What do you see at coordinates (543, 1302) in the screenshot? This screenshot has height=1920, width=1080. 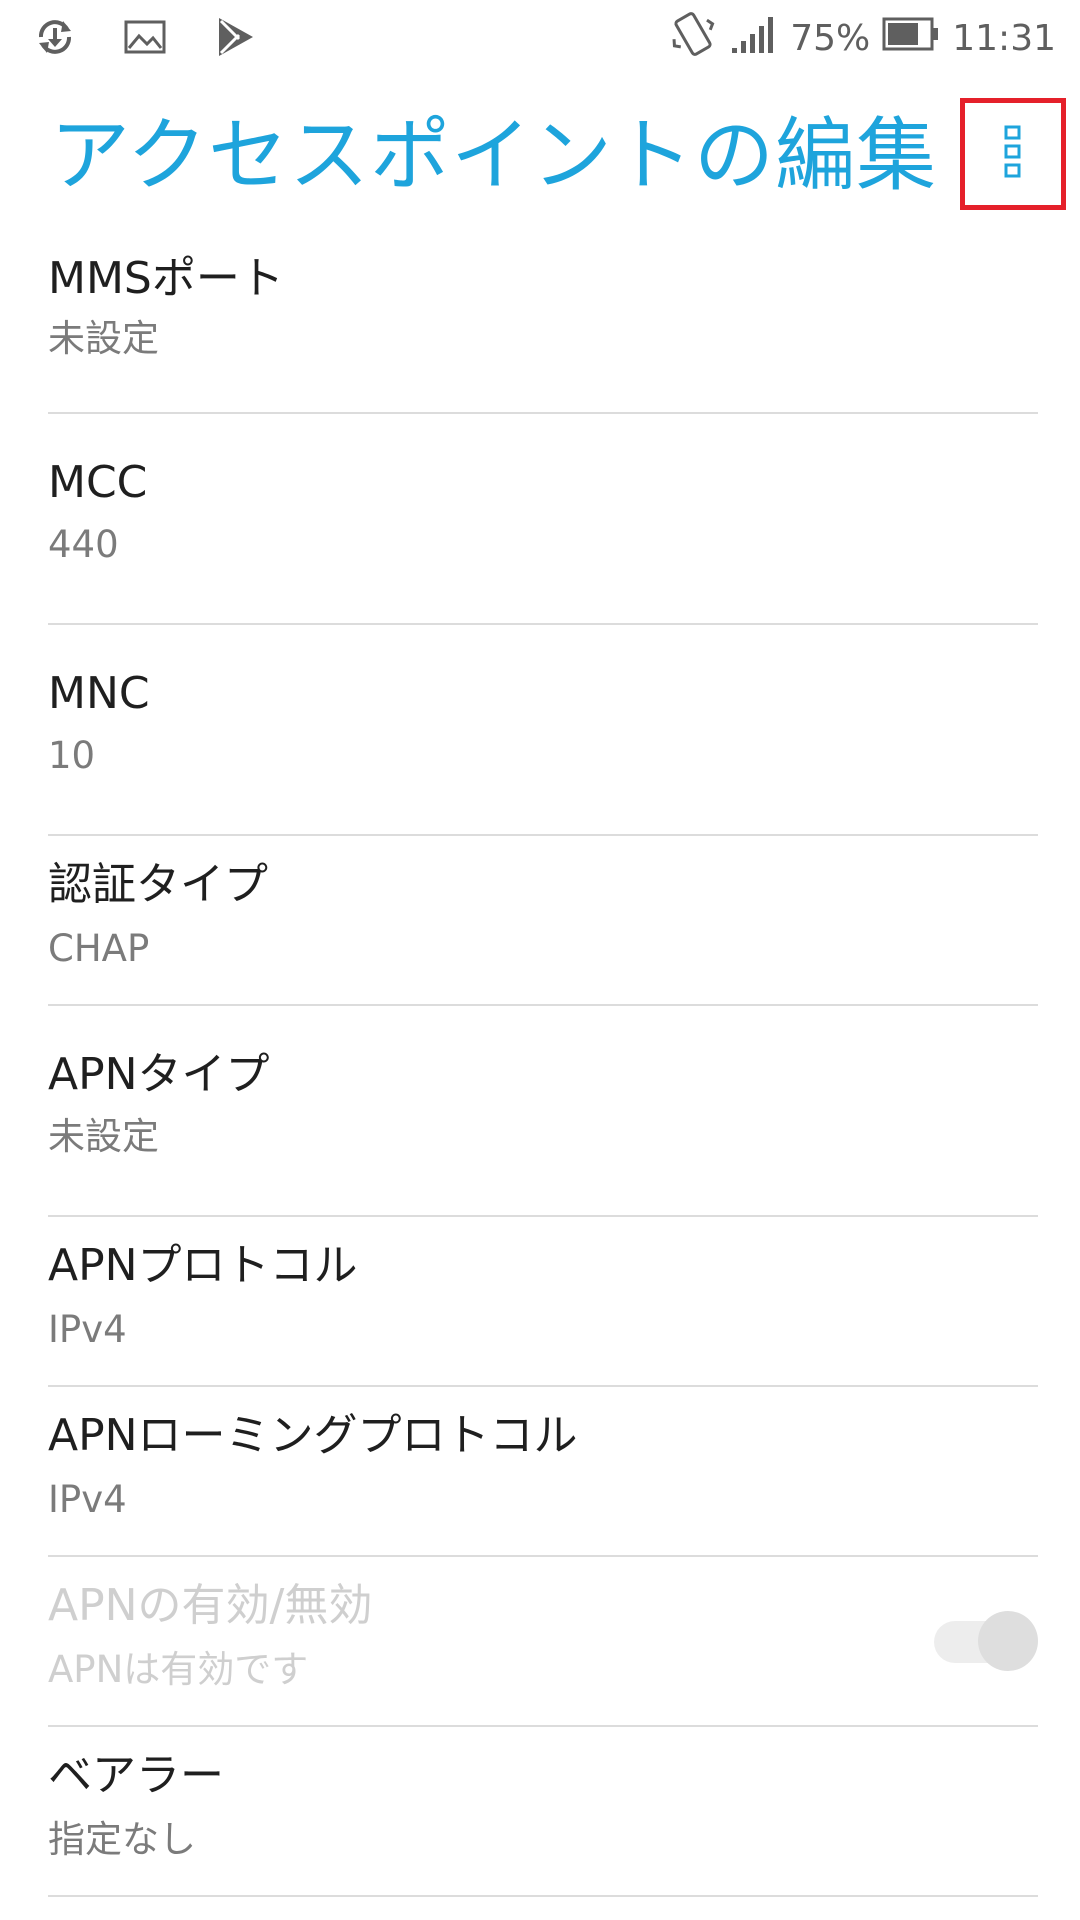 I see `setting-apn-protocol: APNプロトコル IPv4` at bounding box center [543, 1302].